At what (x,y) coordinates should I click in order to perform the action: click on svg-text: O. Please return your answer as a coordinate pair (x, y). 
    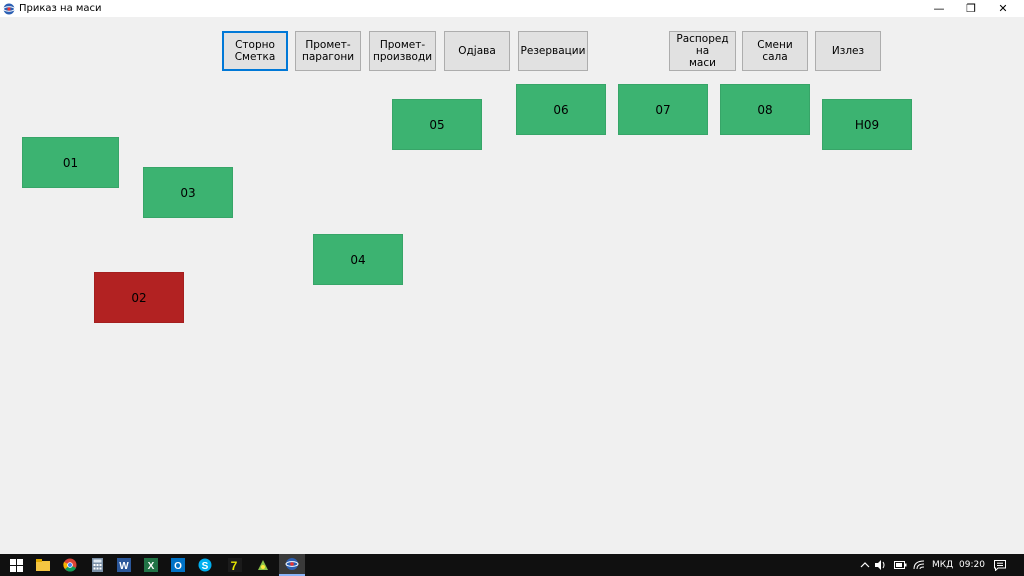
    Looking at the image, I should click on (178, 566).